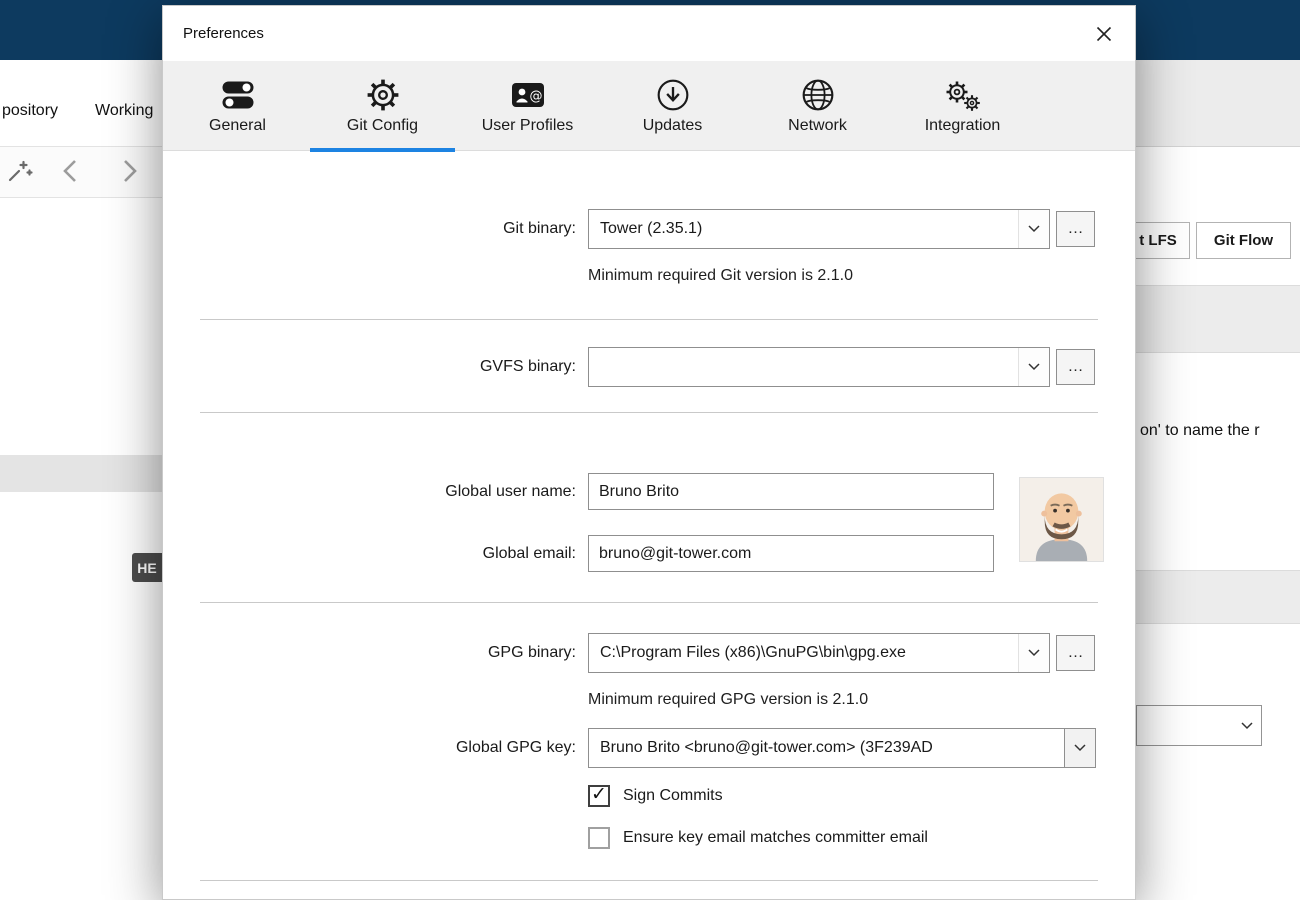  What do you see at coordinates (1061, 519) in the screenshot?
I see `avatar` at bounding box center [1061, 519].